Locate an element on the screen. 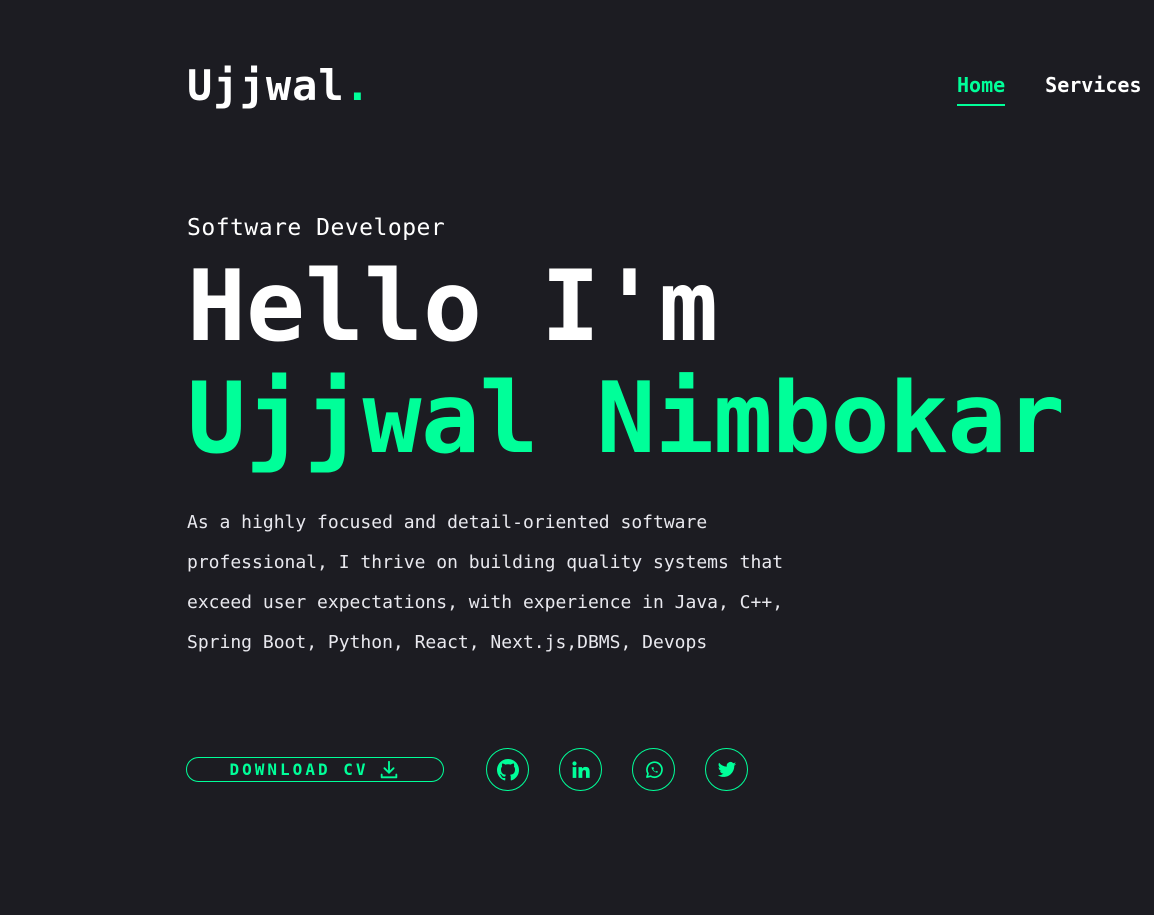 Image resolution: width=1154 pixels, height=915 pixels. nav-item-services: Services is located at coordinates (1093, 89).